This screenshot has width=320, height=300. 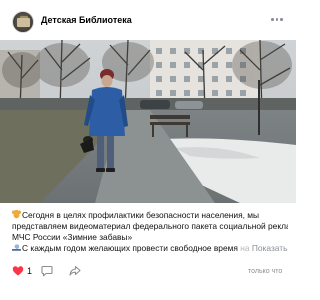 I want to click on group-avatar, so click(x=23, y=22).